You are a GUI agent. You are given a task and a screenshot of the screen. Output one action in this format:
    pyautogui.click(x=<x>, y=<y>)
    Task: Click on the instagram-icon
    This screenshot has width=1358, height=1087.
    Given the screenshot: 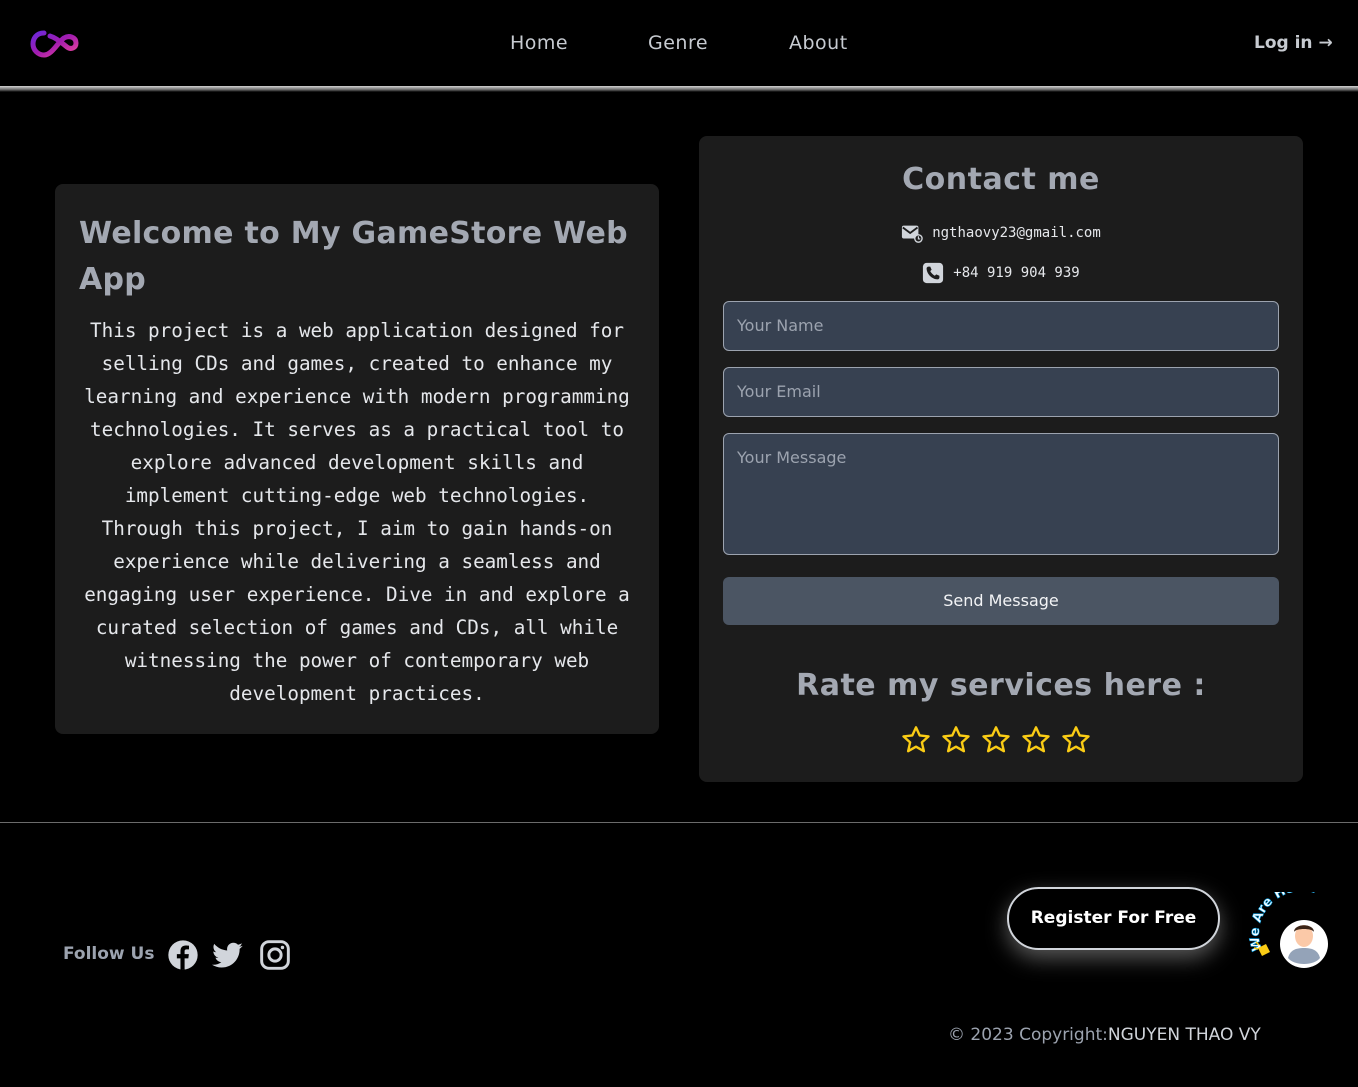 What is the action you would take?
    pyautogui.click(x=275, y=955)
    